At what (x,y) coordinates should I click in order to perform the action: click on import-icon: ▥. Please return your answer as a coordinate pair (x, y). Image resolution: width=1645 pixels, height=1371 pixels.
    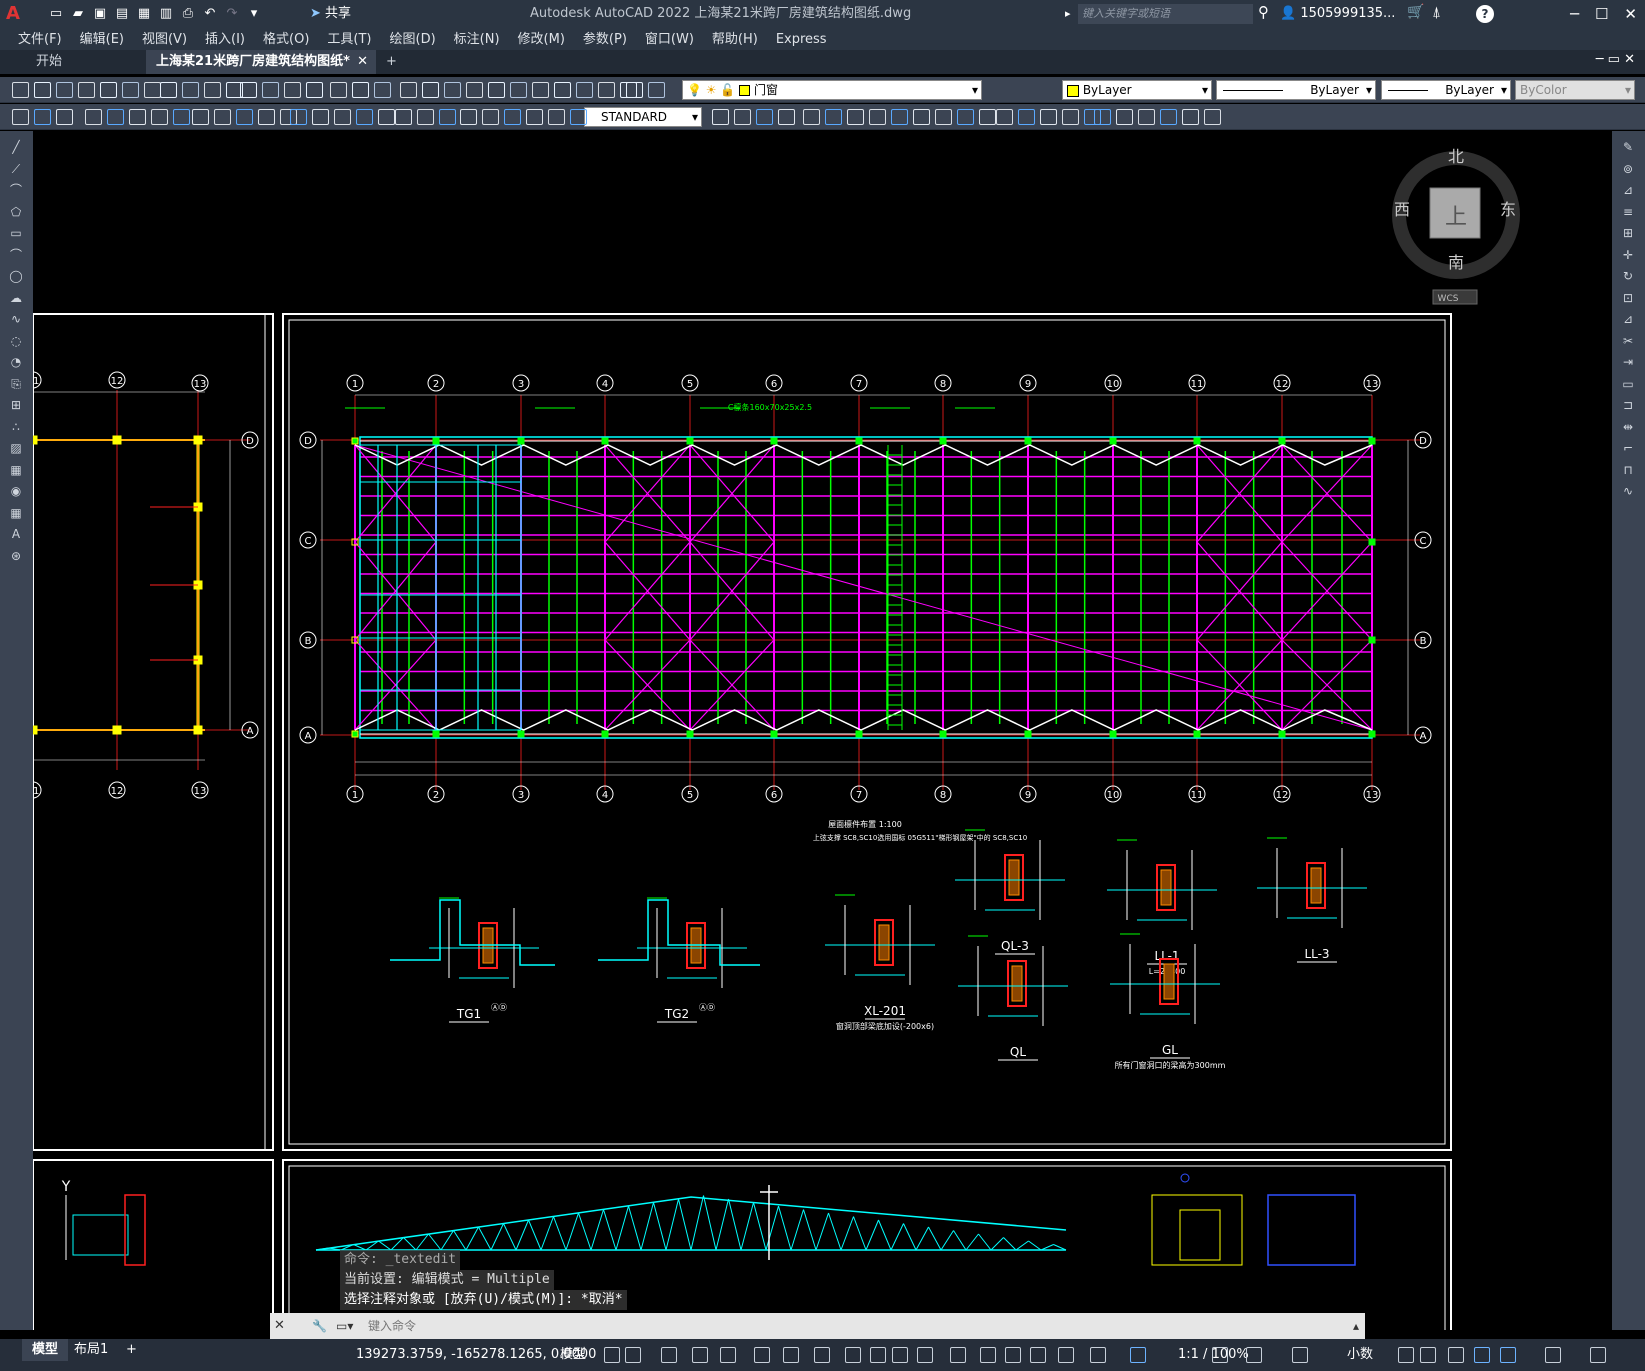
    Looking at the image, I should click on (166, 14).